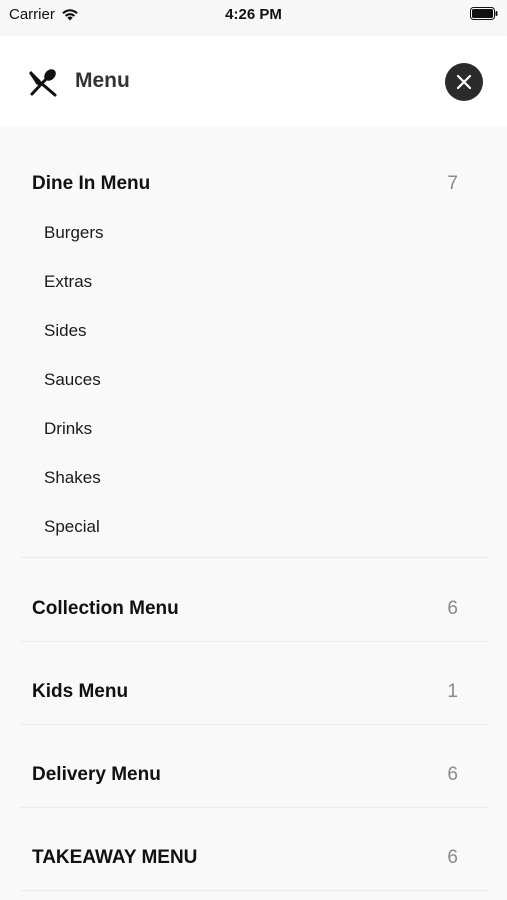 This screenshot has height=900, width=507. I want to click on header-title: Menu, so click(102, 80).